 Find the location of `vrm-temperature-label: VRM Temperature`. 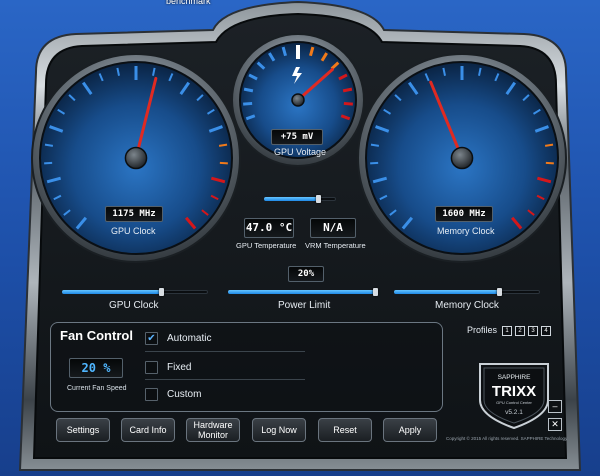

vrm-temperature-label: VRM Temperature is located at coordinates (335, 245).